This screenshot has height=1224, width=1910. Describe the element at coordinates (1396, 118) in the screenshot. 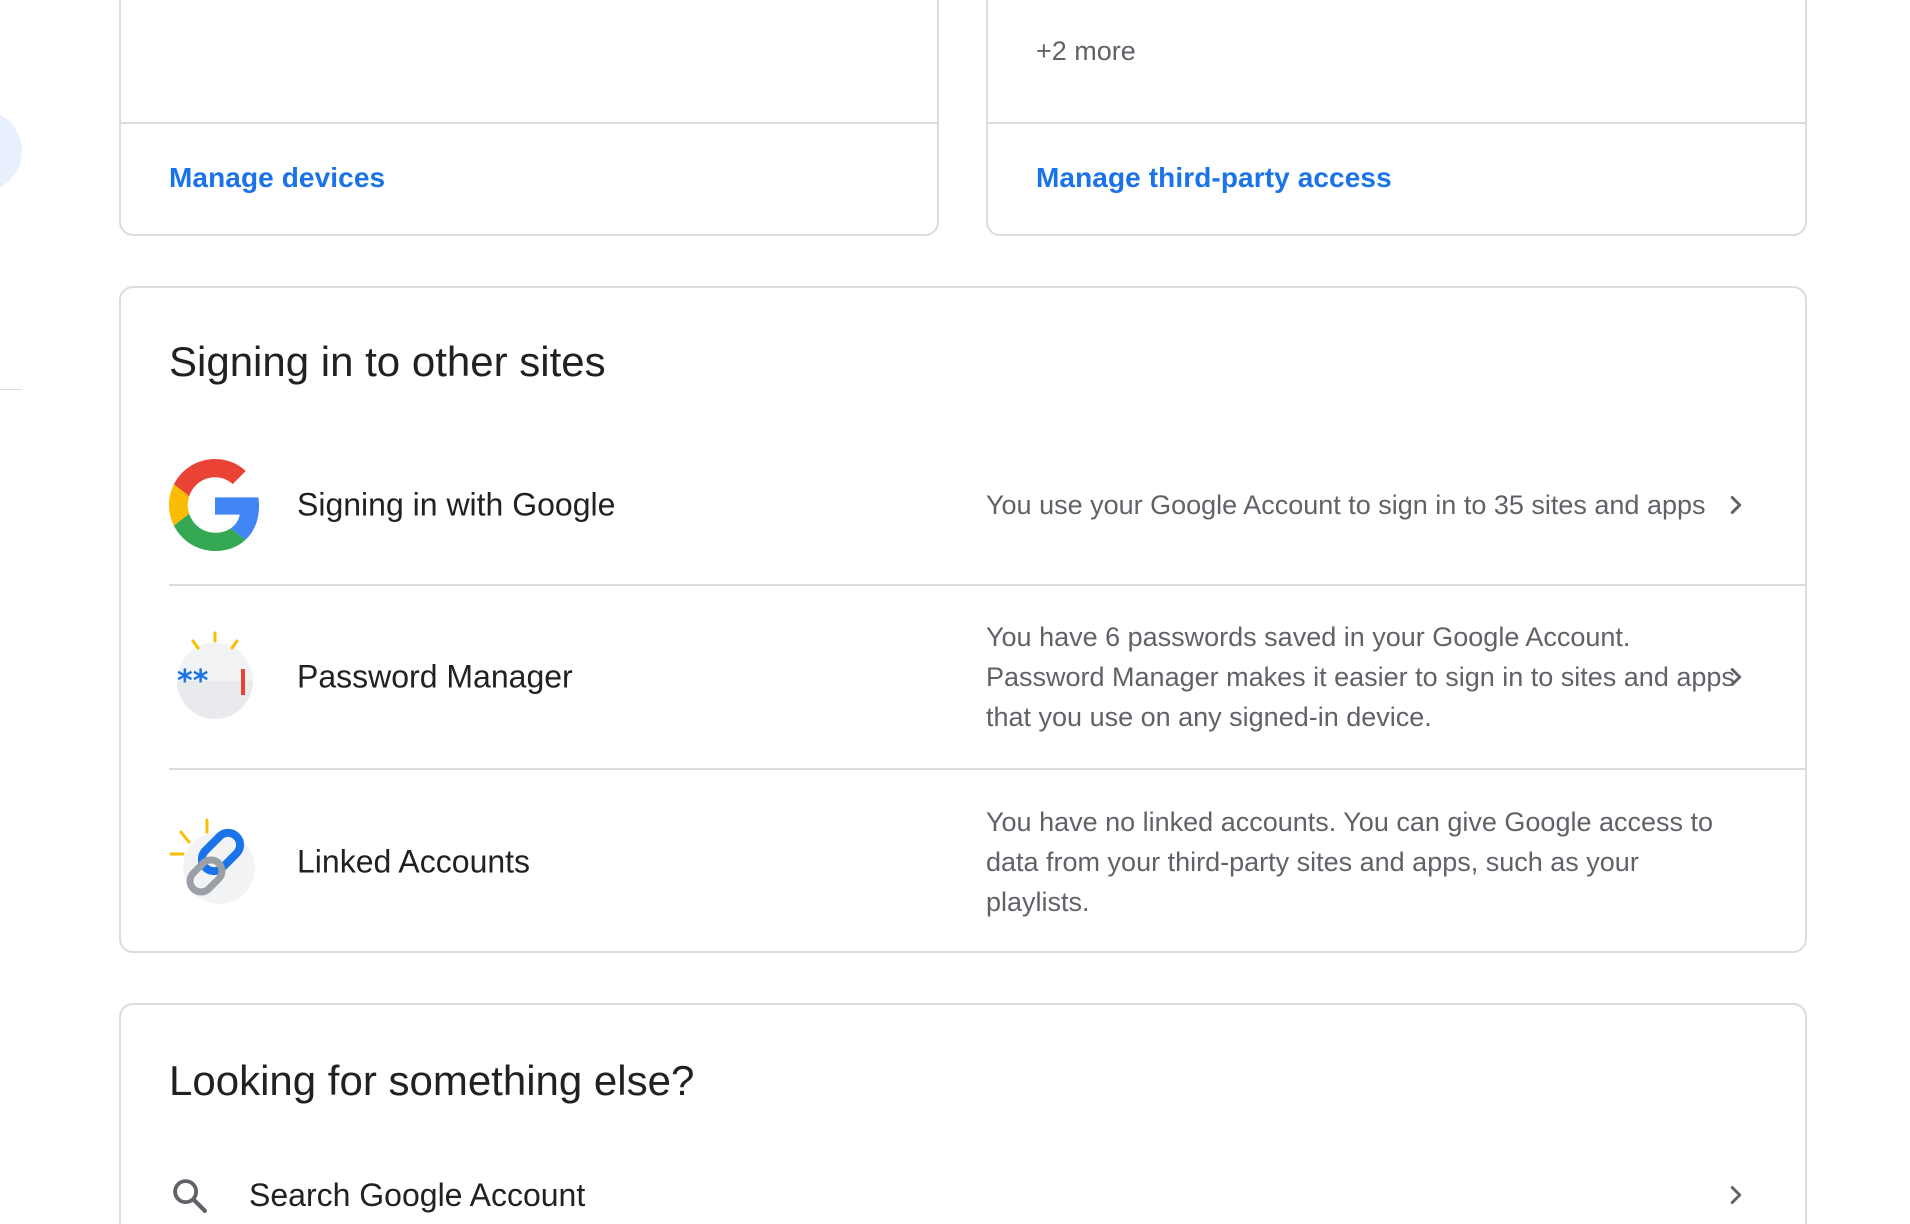

I see `third-party-card: +2 more Manage third-party access` at that location.